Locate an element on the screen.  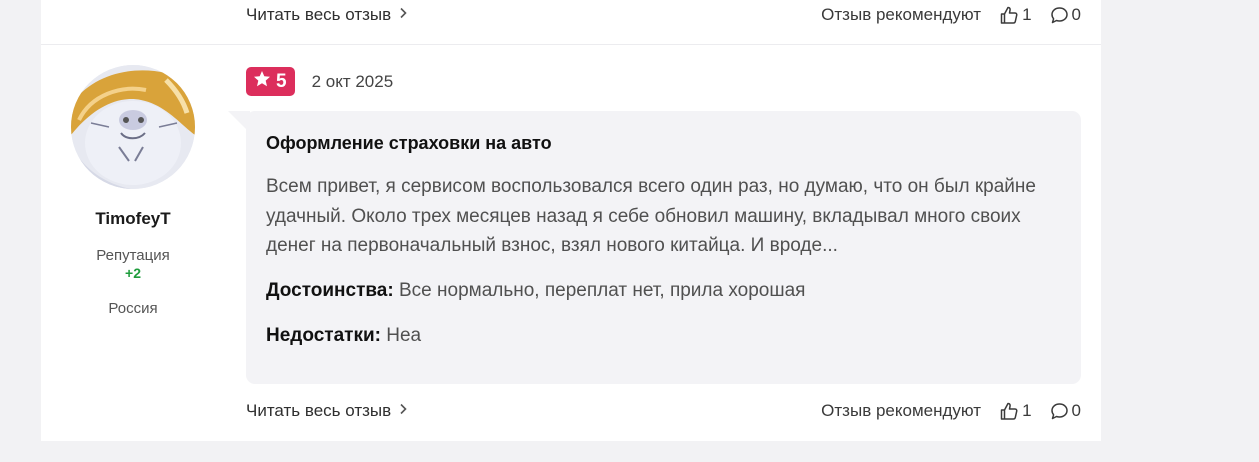
review-author: TimofeyT Репутация +2 Россия is located at coordinates (133, 191).